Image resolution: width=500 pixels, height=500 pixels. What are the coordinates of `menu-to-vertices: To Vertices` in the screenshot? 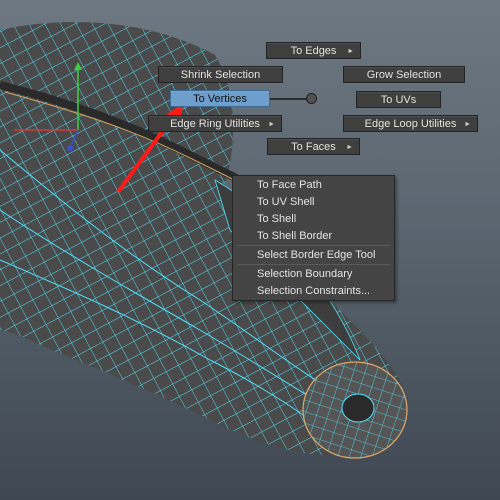 It's located at (220, 98).